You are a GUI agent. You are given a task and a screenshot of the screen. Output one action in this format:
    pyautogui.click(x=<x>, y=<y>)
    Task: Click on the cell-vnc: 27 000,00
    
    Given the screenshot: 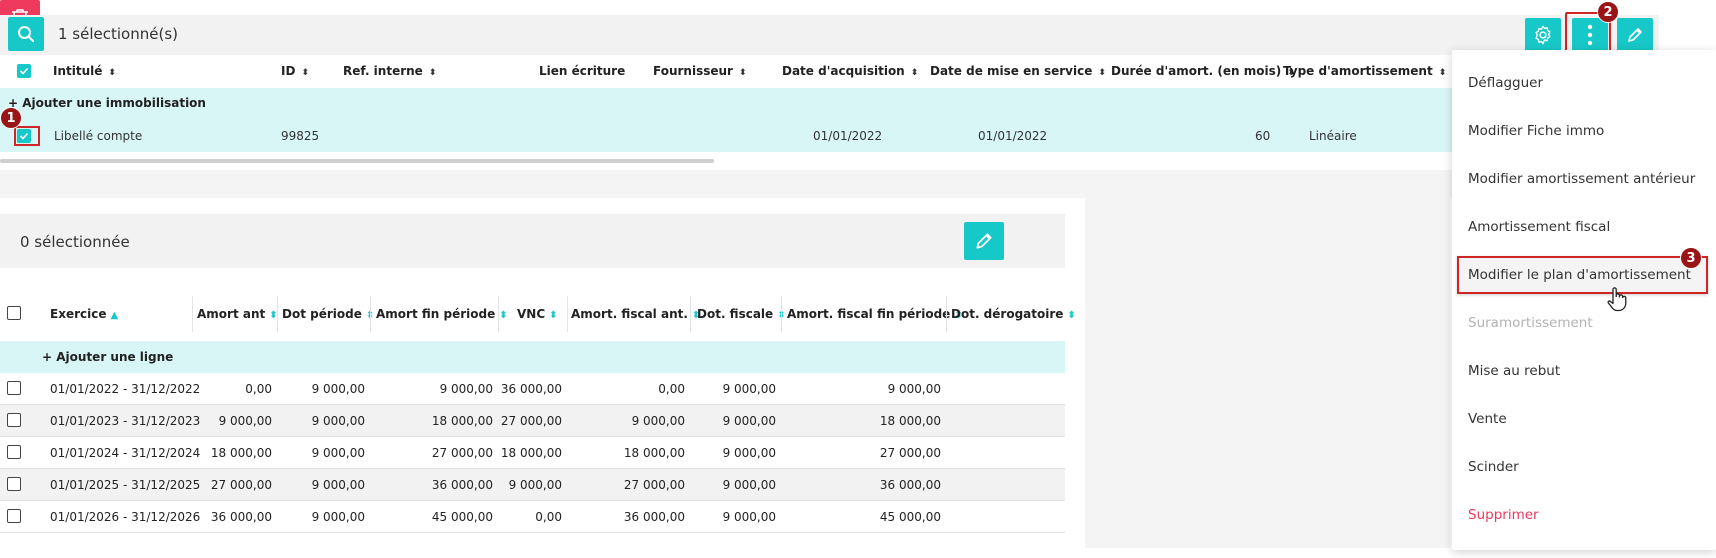 What is the action you would take?
    pyautogui.click(x=531, y=421)
    